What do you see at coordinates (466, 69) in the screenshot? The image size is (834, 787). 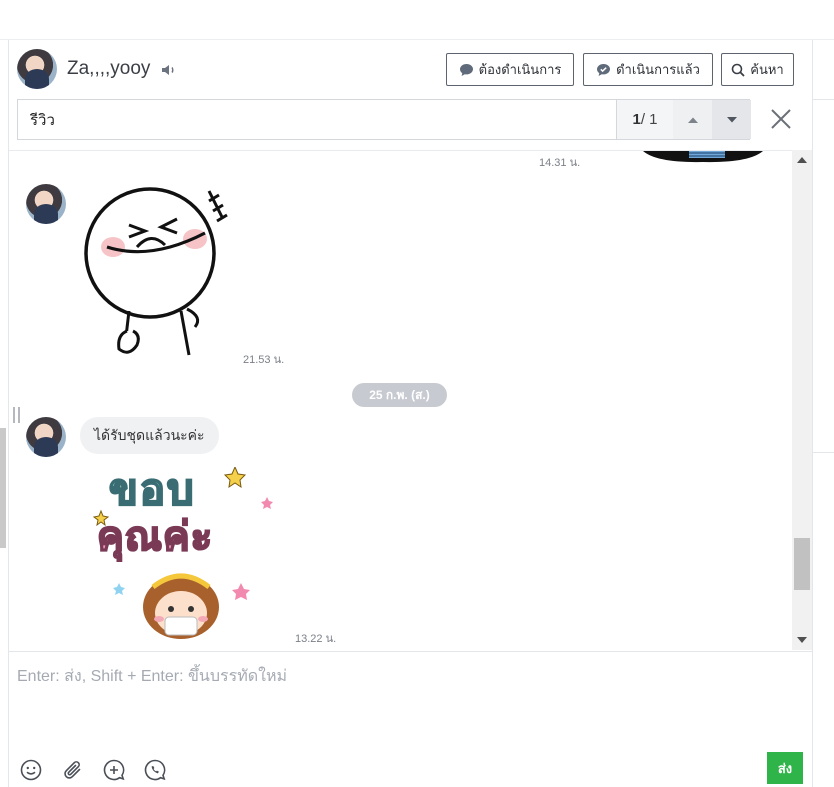 I see `chat-bubble-icon` at bounding box center [466, 69].